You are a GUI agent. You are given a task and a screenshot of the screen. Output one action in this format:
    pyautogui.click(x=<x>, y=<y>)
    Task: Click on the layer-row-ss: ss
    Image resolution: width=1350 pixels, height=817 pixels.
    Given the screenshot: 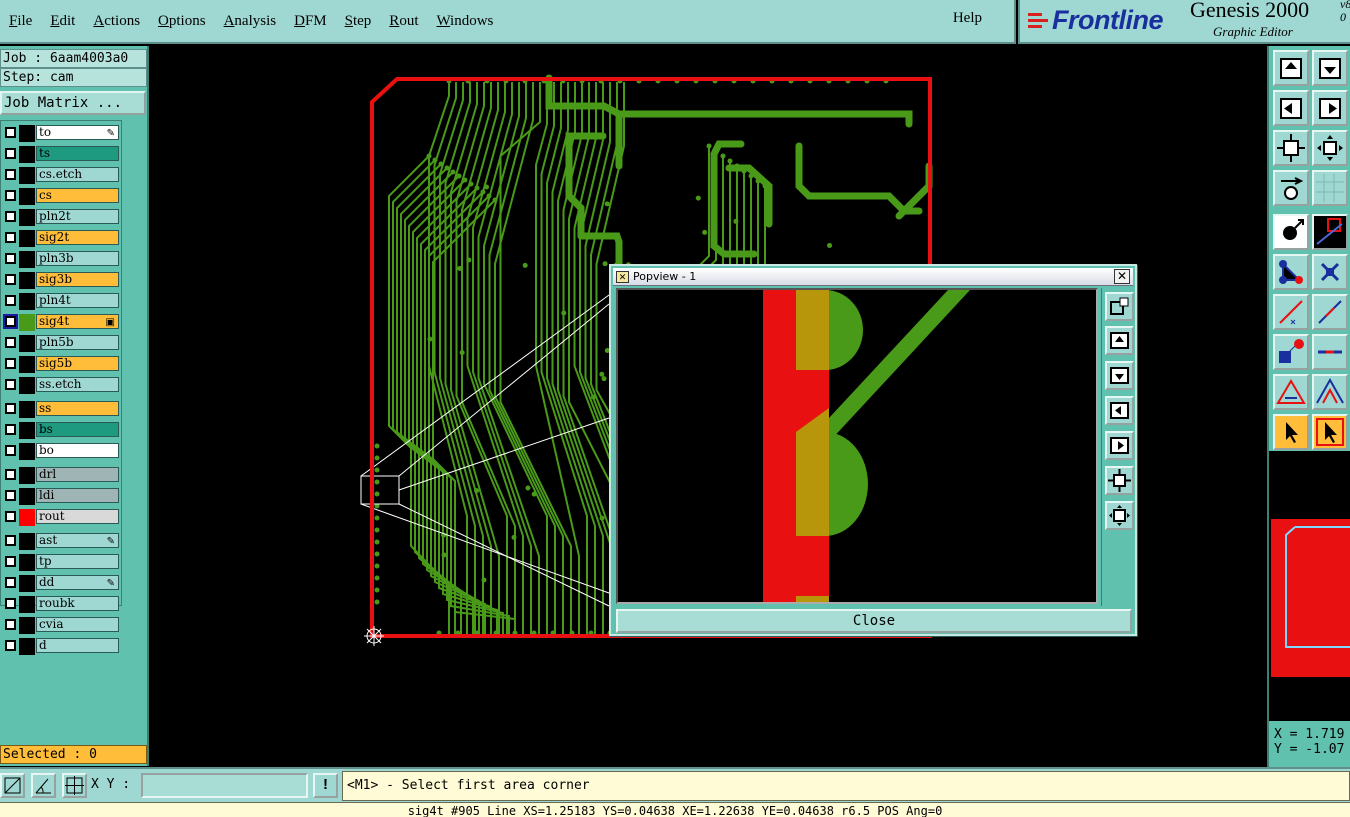 What is the action you would take?
    pyautogui.click(x=61, y=409)
    